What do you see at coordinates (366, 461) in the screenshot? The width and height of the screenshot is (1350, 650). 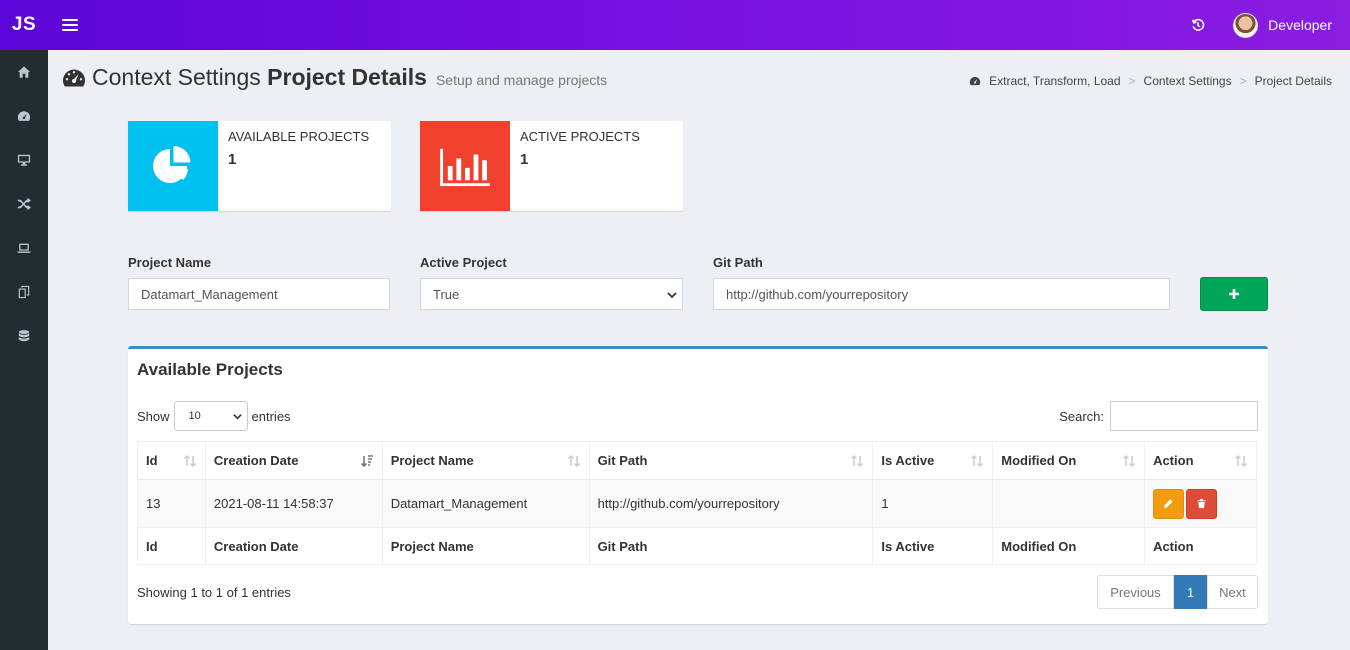 I see `sort-desc-icon` at bounding box center [366, 461].